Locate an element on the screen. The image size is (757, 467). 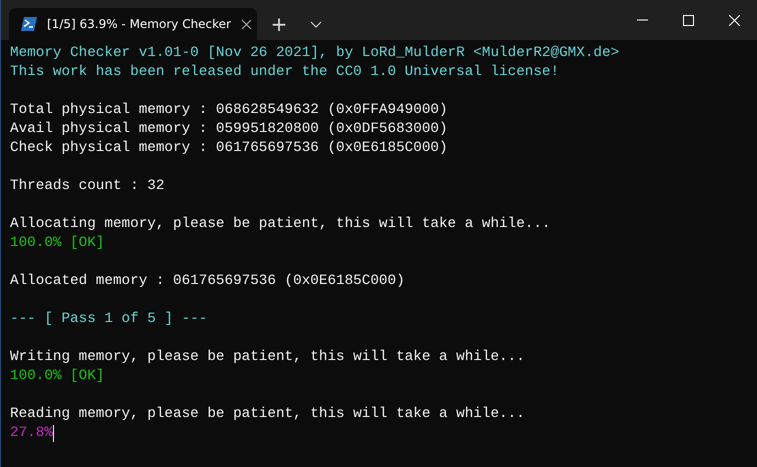
console-line: --- [ Pass 1 of 5 ] --- is located at coordinates (109, 319).